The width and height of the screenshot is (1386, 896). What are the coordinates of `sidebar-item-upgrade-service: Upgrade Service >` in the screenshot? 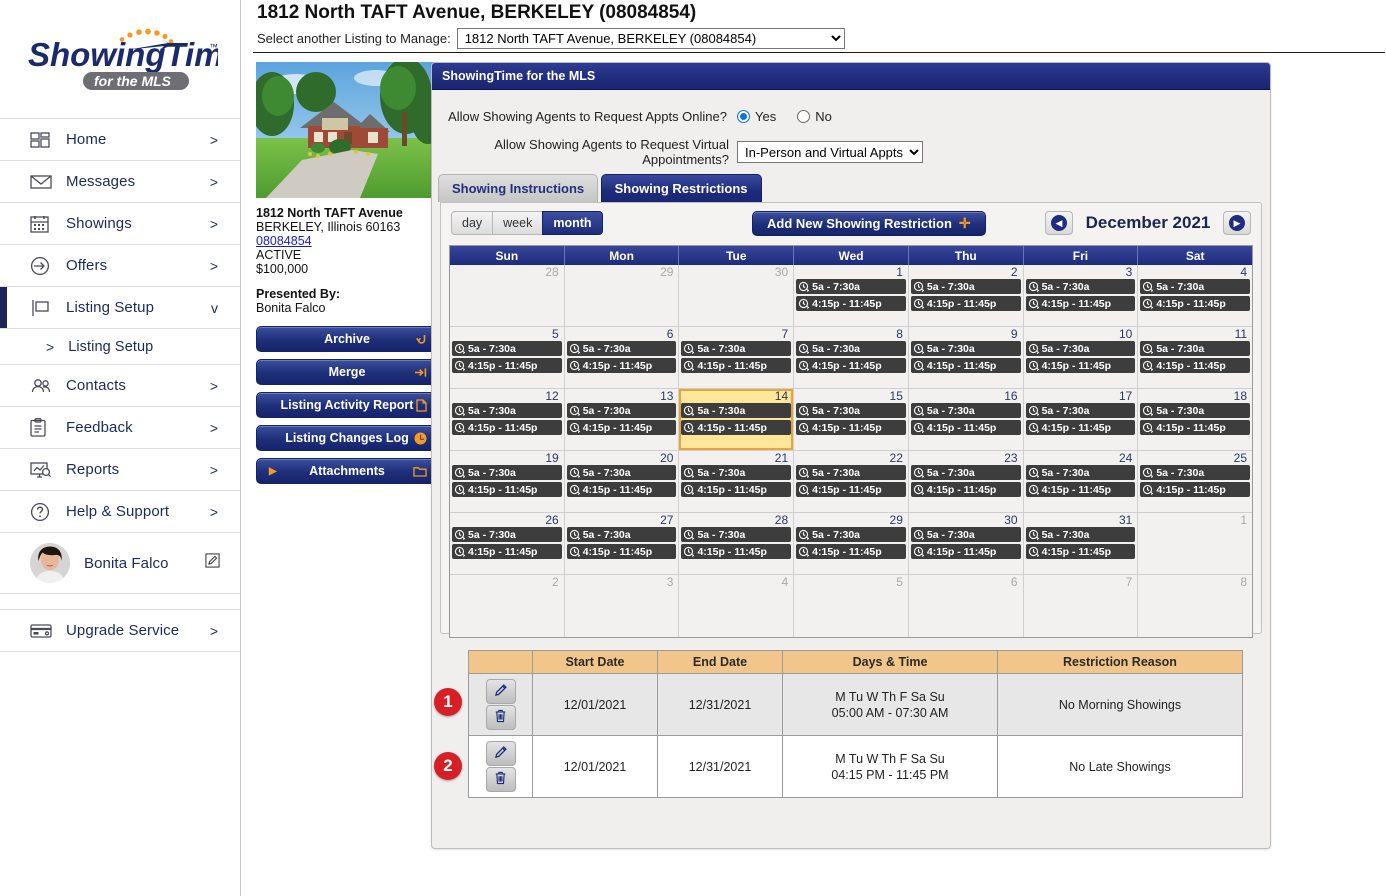 It's located at (120, 631).